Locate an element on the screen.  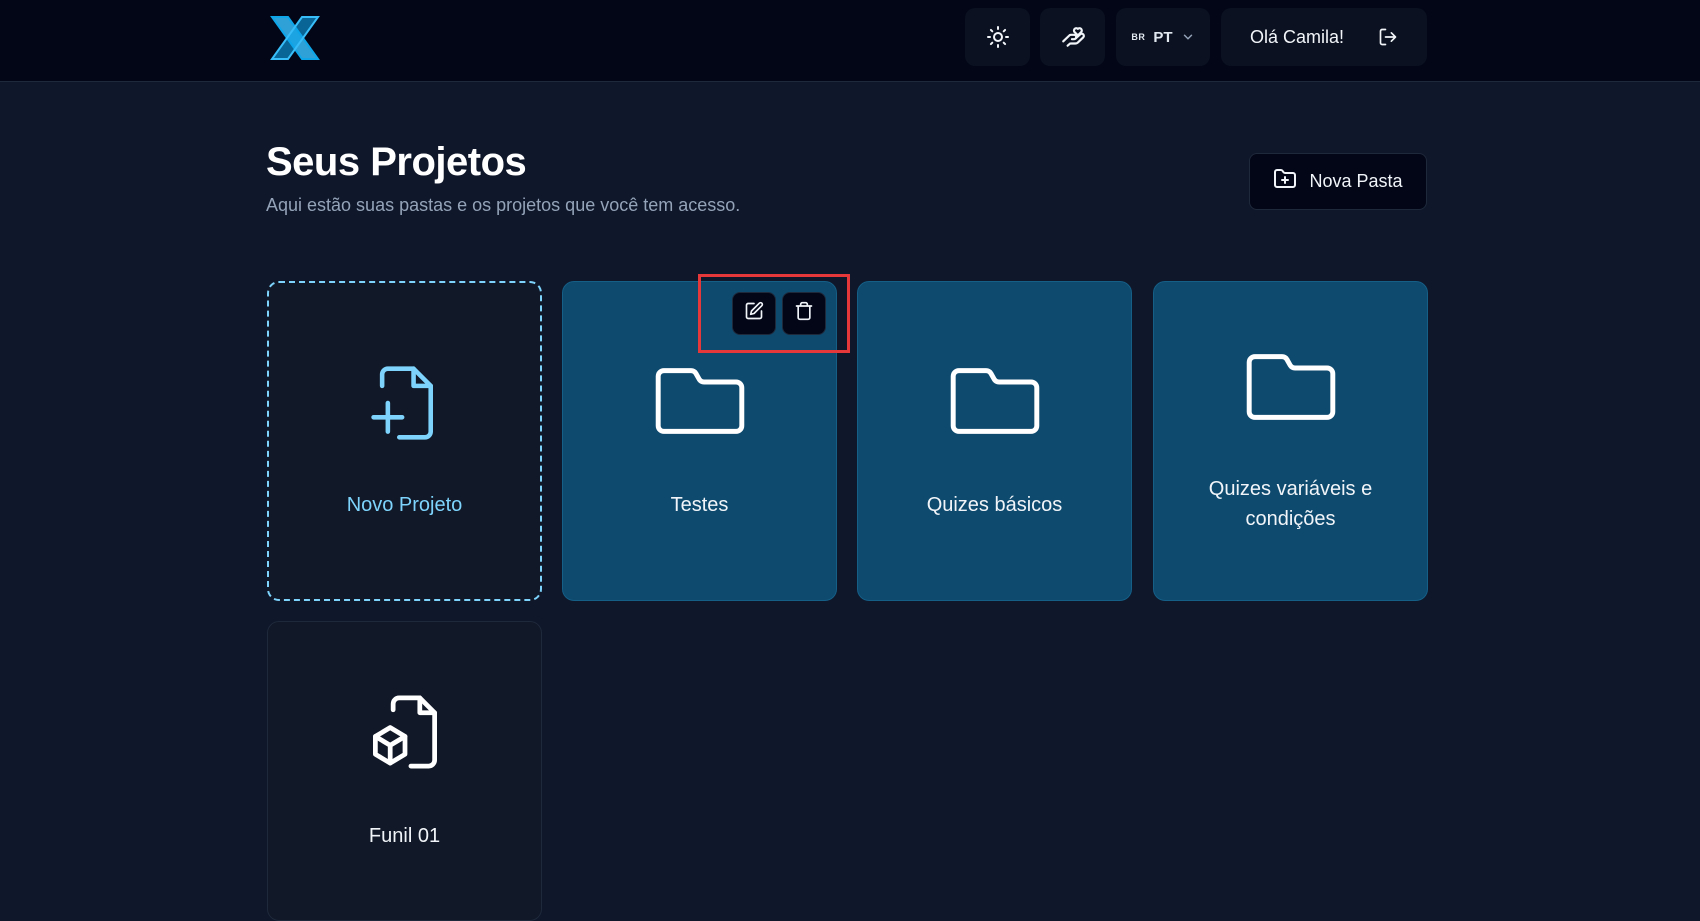
language-selector: BR PT is located at coordinates (1163, 37).